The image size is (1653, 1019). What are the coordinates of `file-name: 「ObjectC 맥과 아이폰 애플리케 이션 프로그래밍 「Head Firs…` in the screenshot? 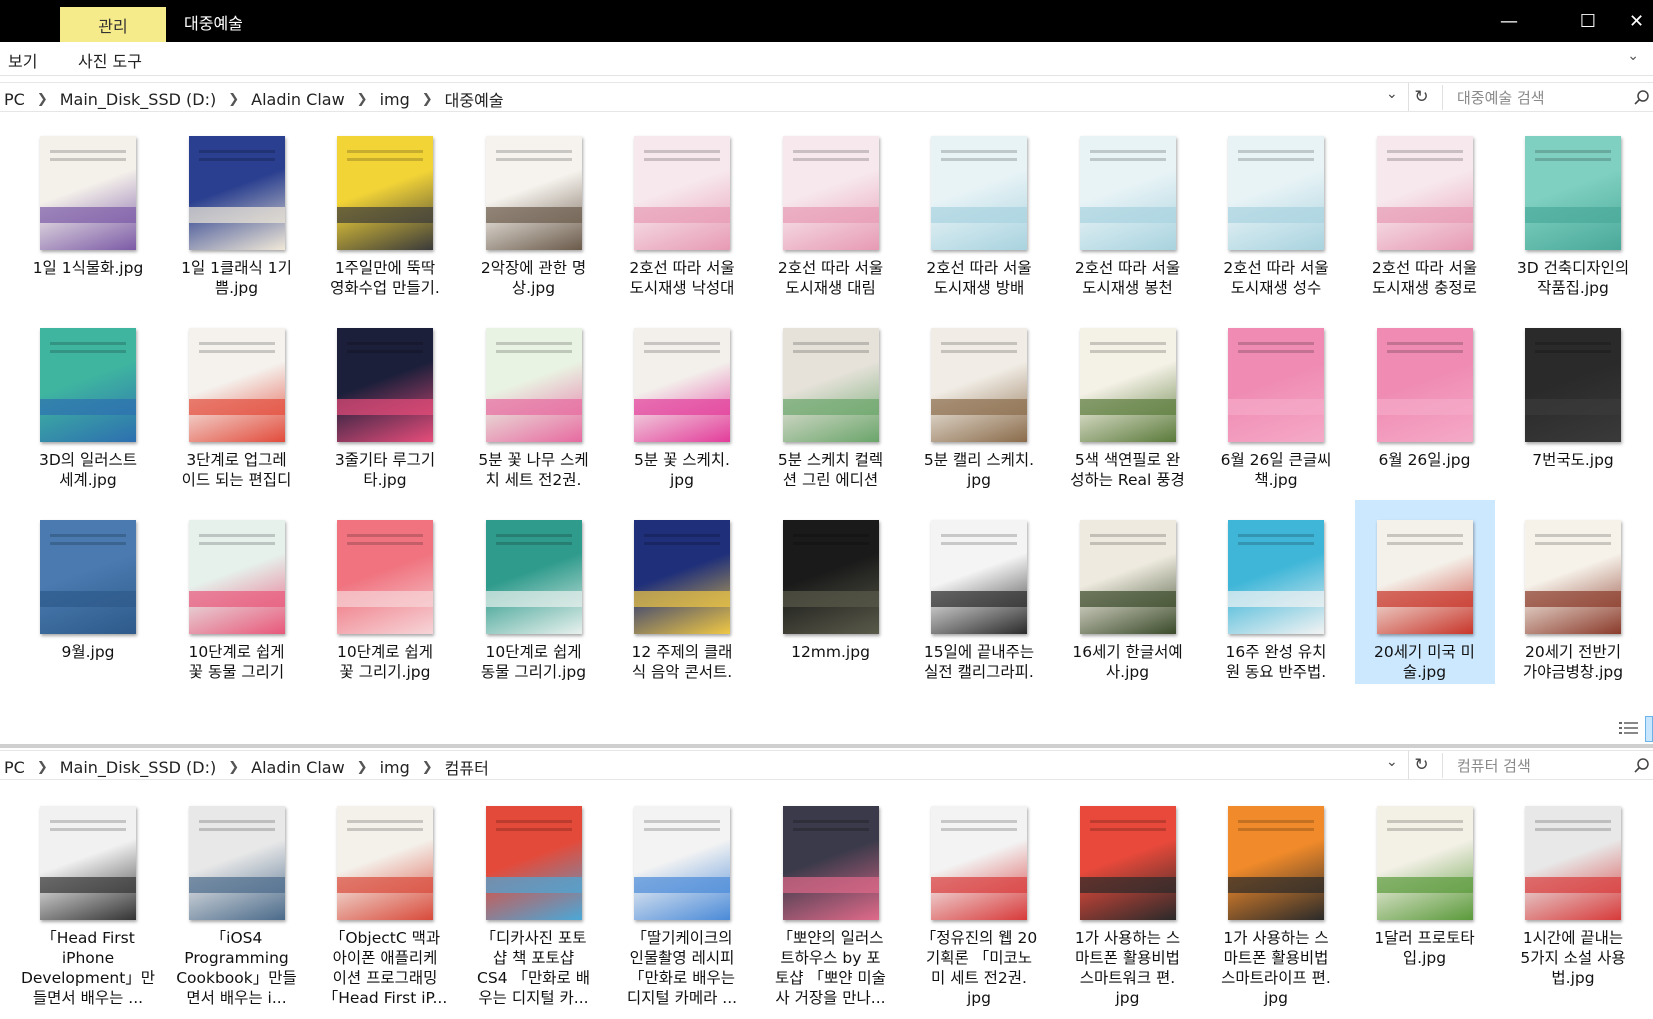 It's located at (385, 967).